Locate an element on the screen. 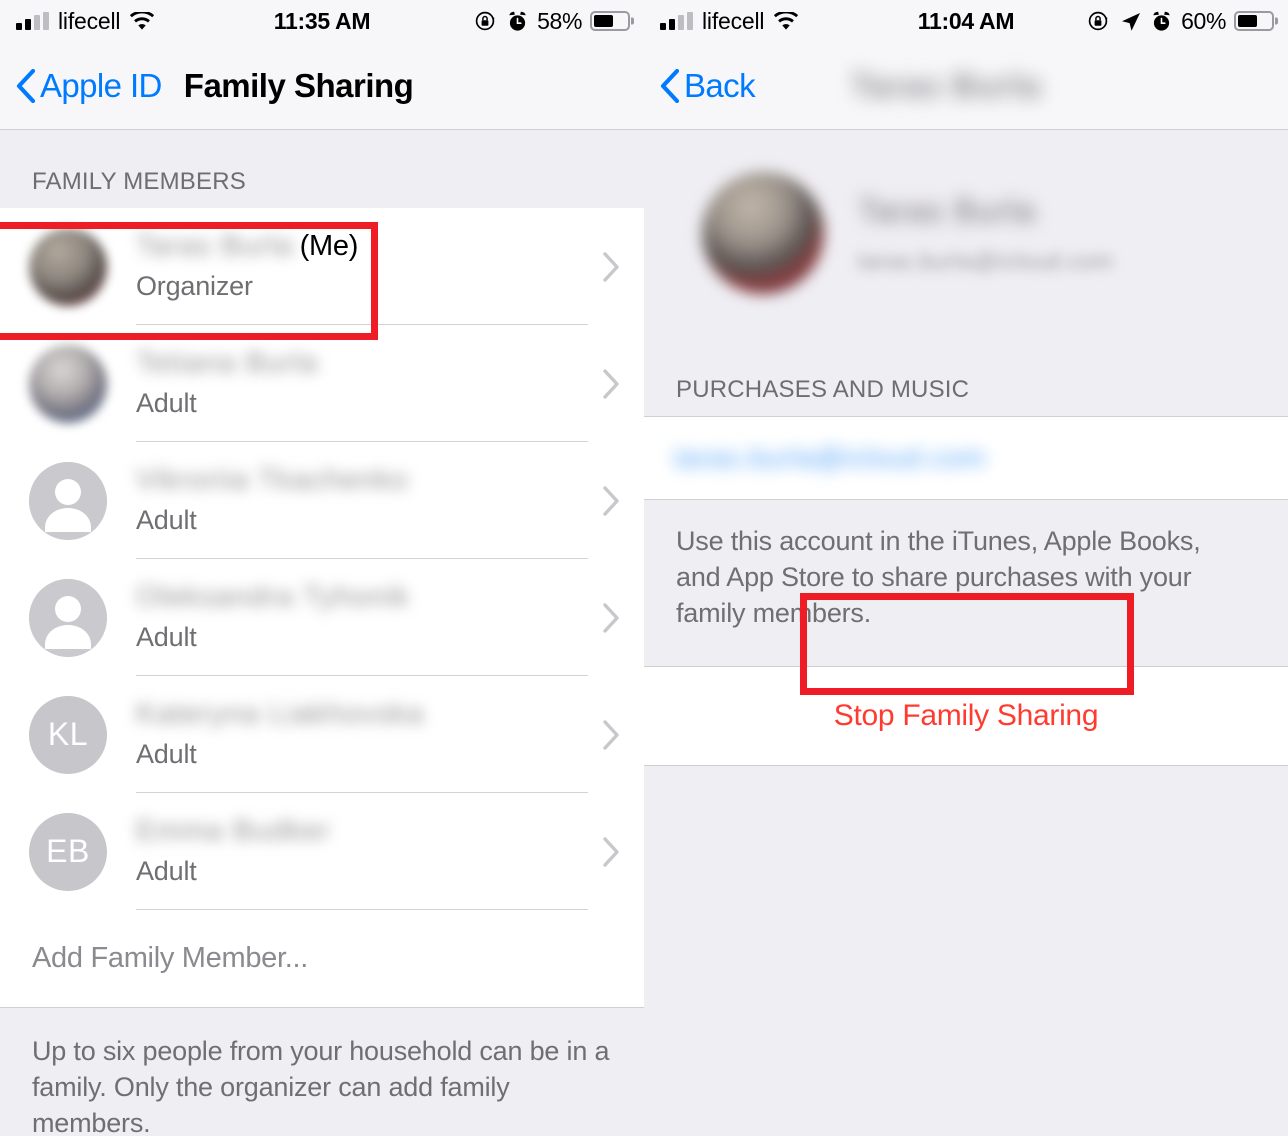 The height and width of the screenshot is (1136, 1288). location-arrow-icon is located at coordinates (1131, 21).